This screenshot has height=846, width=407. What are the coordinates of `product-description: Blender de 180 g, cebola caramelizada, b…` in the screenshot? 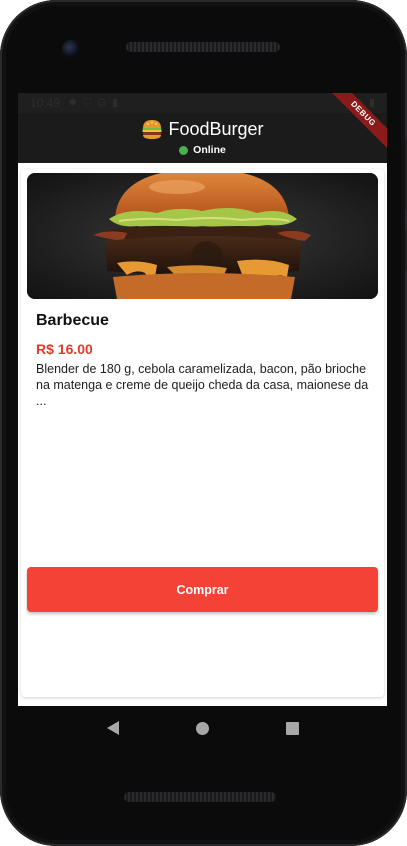 It's located at (202, 385).